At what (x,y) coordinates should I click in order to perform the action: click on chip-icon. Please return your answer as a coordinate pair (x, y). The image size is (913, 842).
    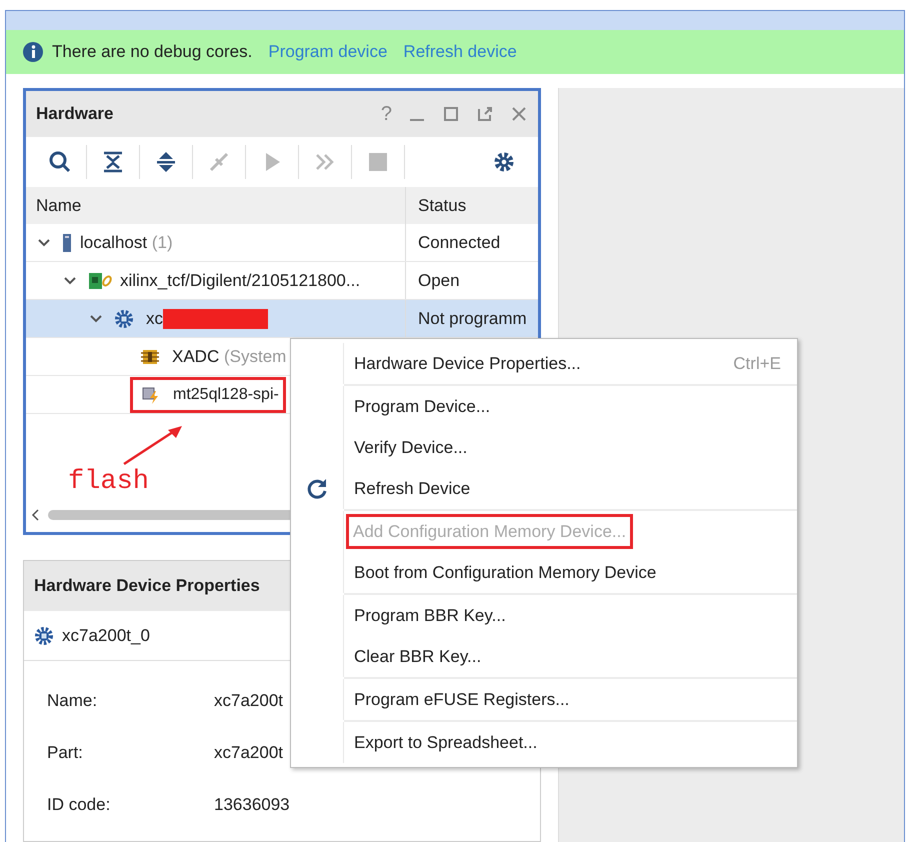
    Looking at the image, I should click on (44, 636).